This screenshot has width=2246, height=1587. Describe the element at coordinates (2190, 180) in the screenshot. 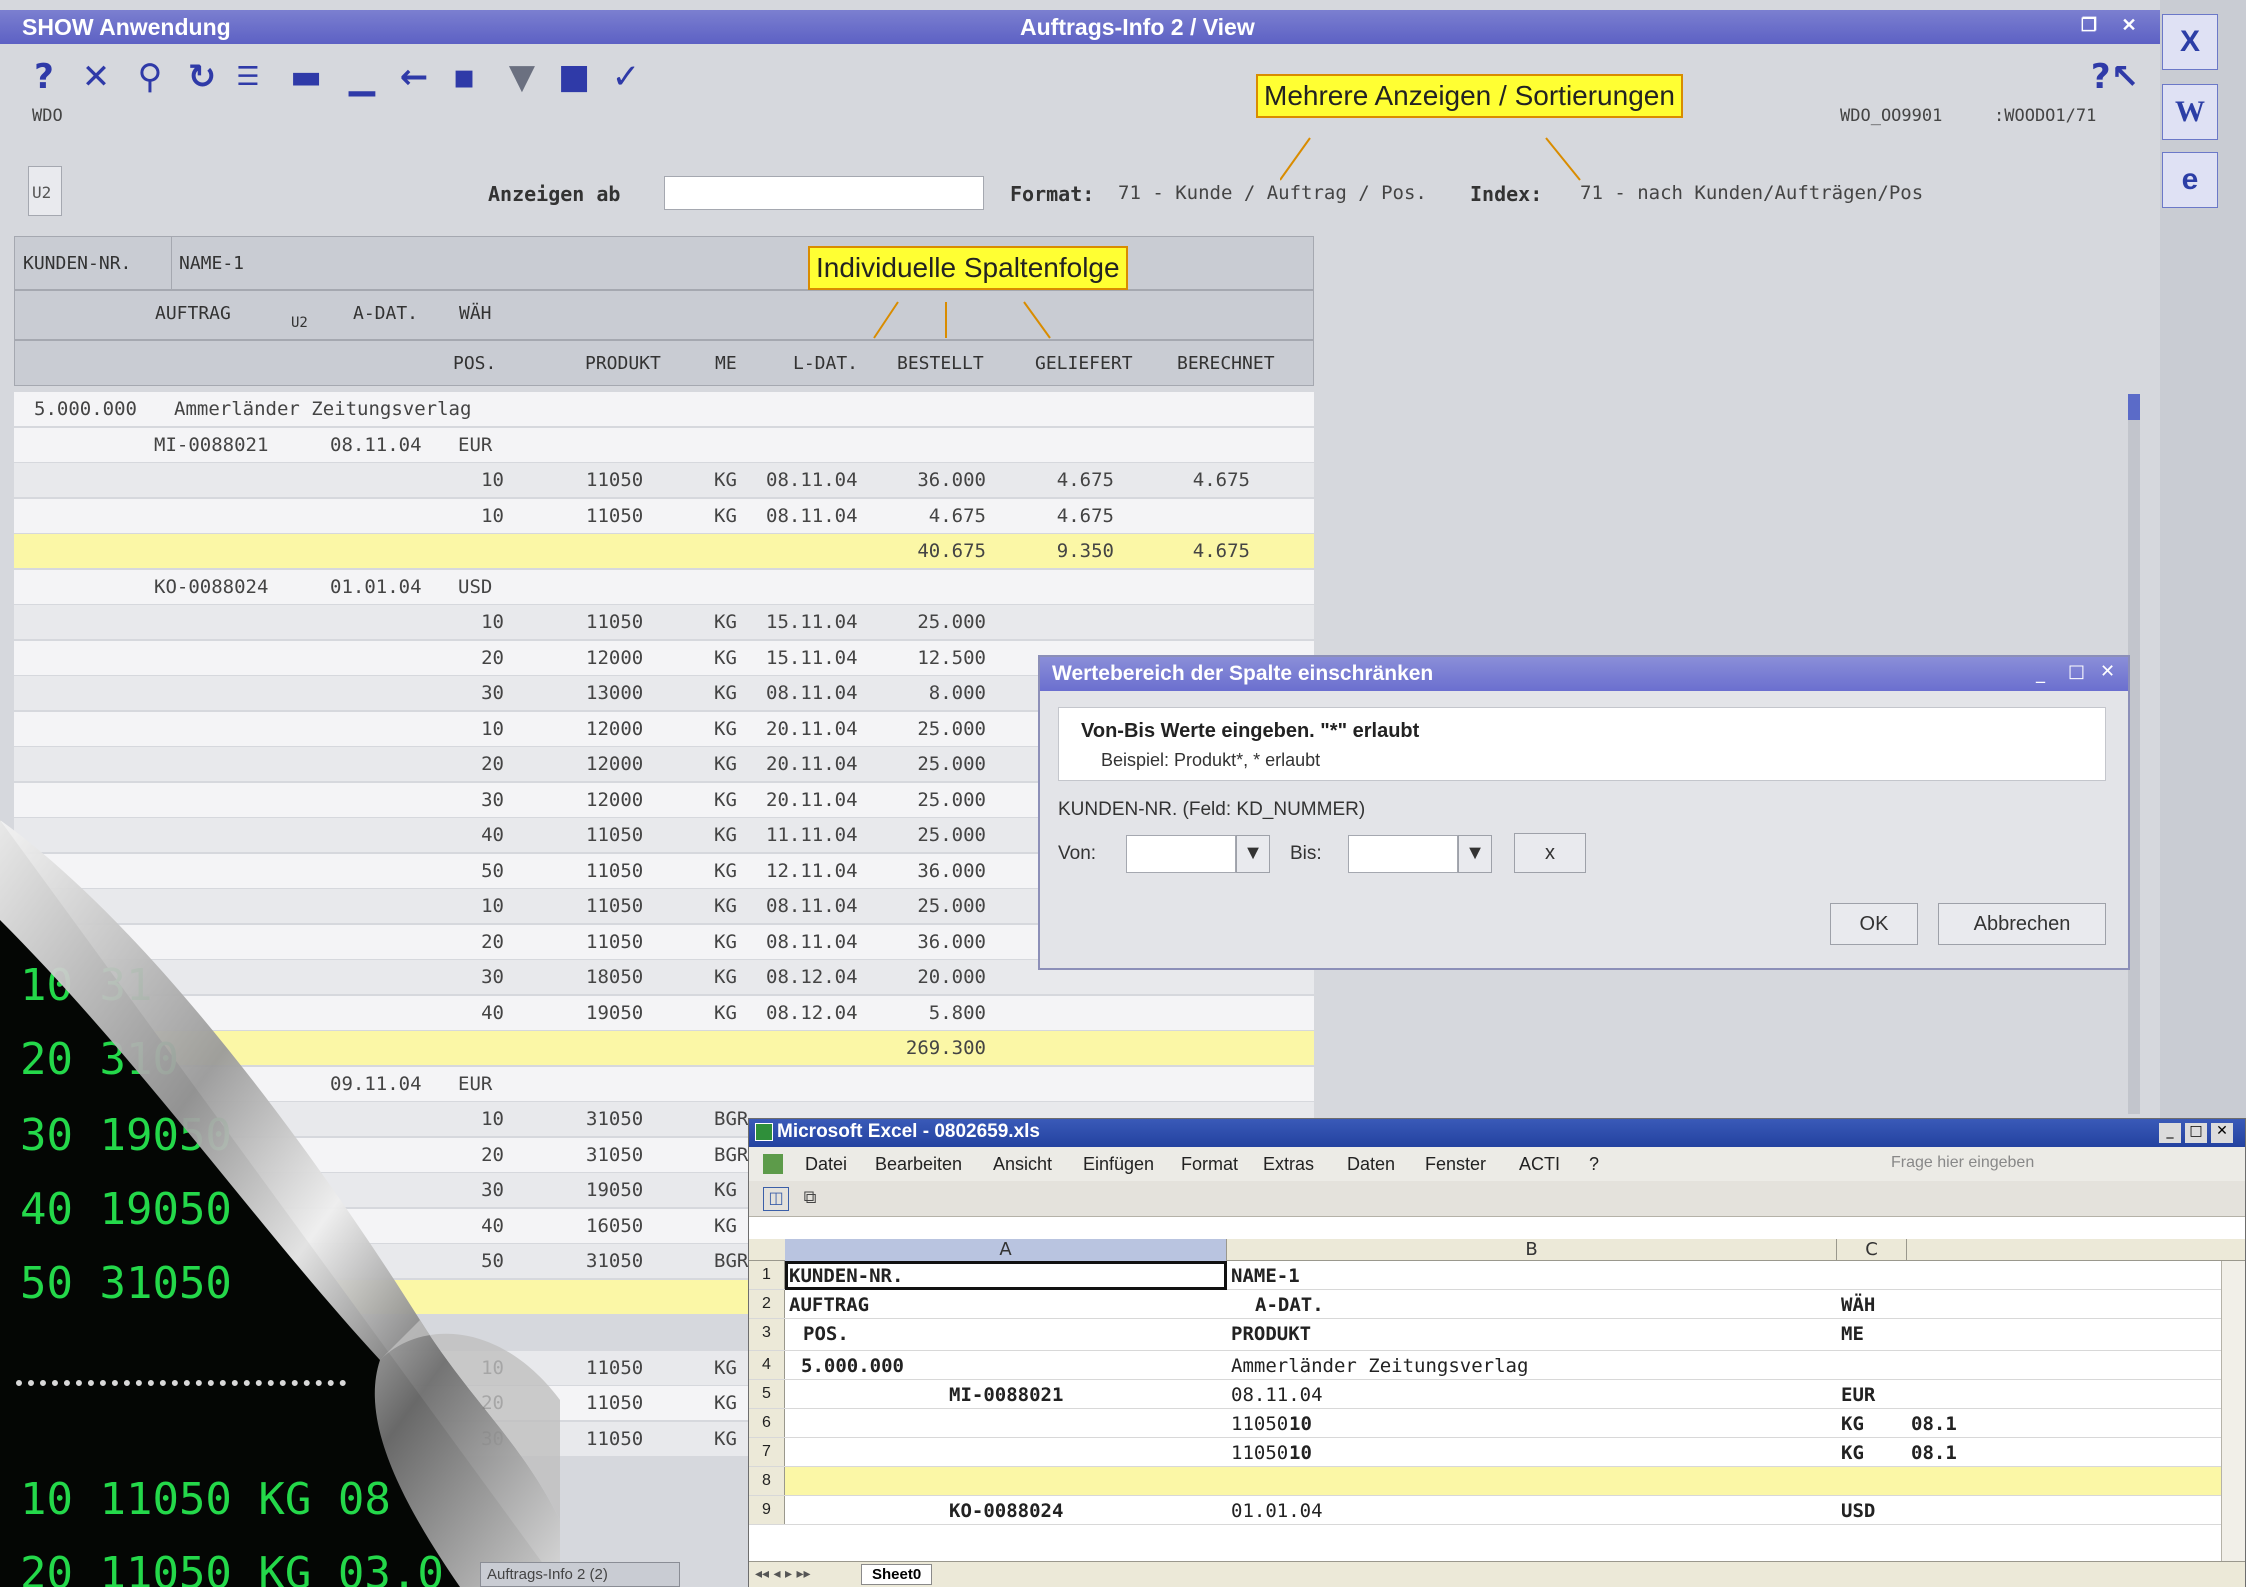

I see `browser-export-icon: e` at that location.